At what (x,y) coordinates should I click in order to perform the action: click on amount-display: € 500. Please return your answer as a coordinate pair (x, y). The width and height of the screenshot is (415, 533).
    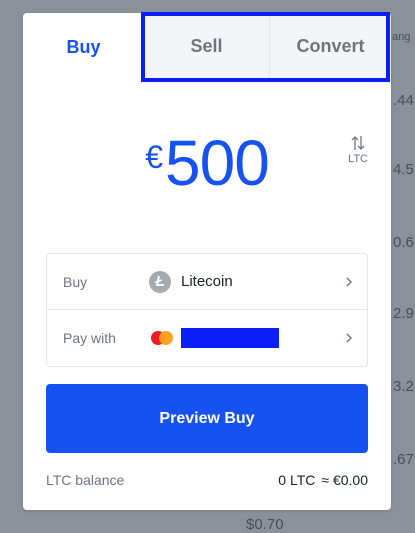
    Looking at the image, I should click on (207, 176).